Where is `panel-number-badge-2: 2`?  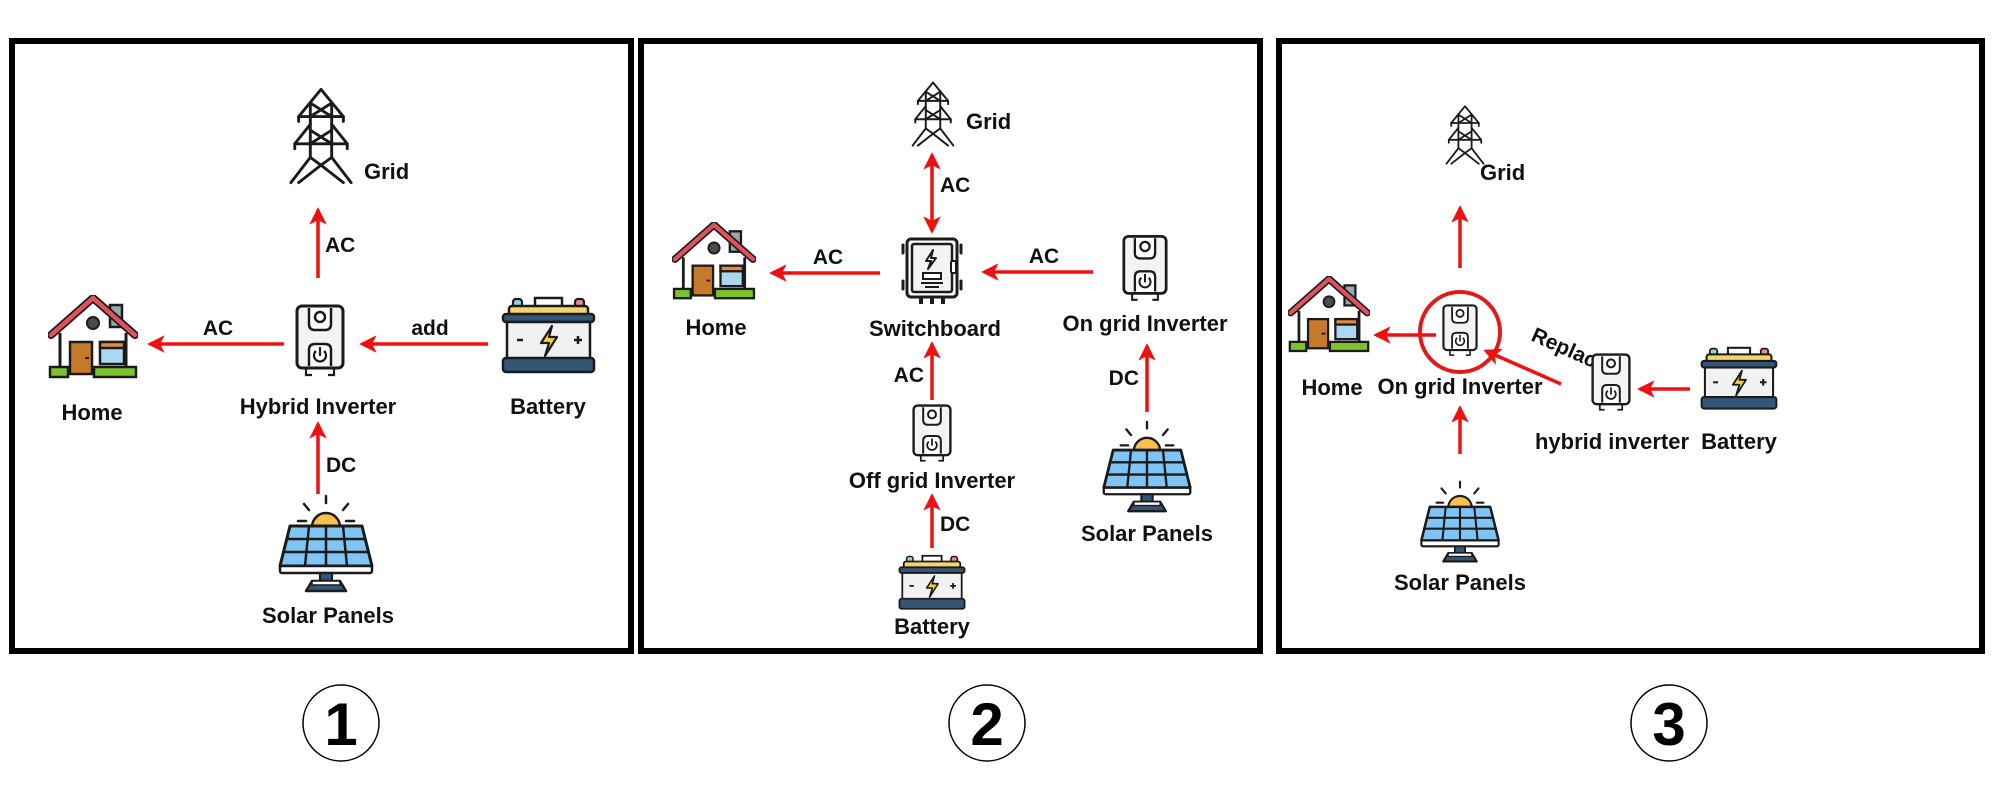
panel-number-badge-2: 2 is located at coordinates (987, 723).